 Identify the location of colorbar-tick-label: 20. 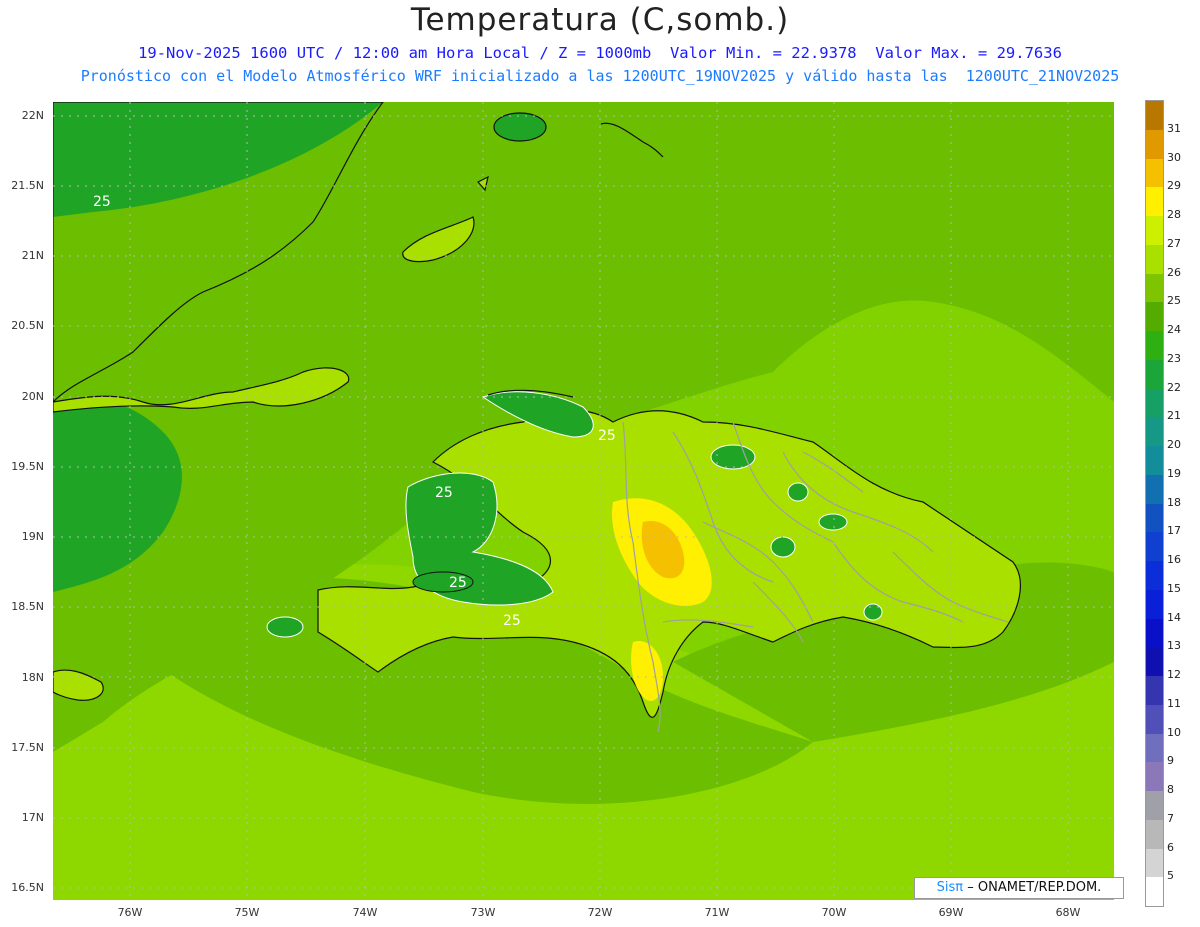
(1174, 444).